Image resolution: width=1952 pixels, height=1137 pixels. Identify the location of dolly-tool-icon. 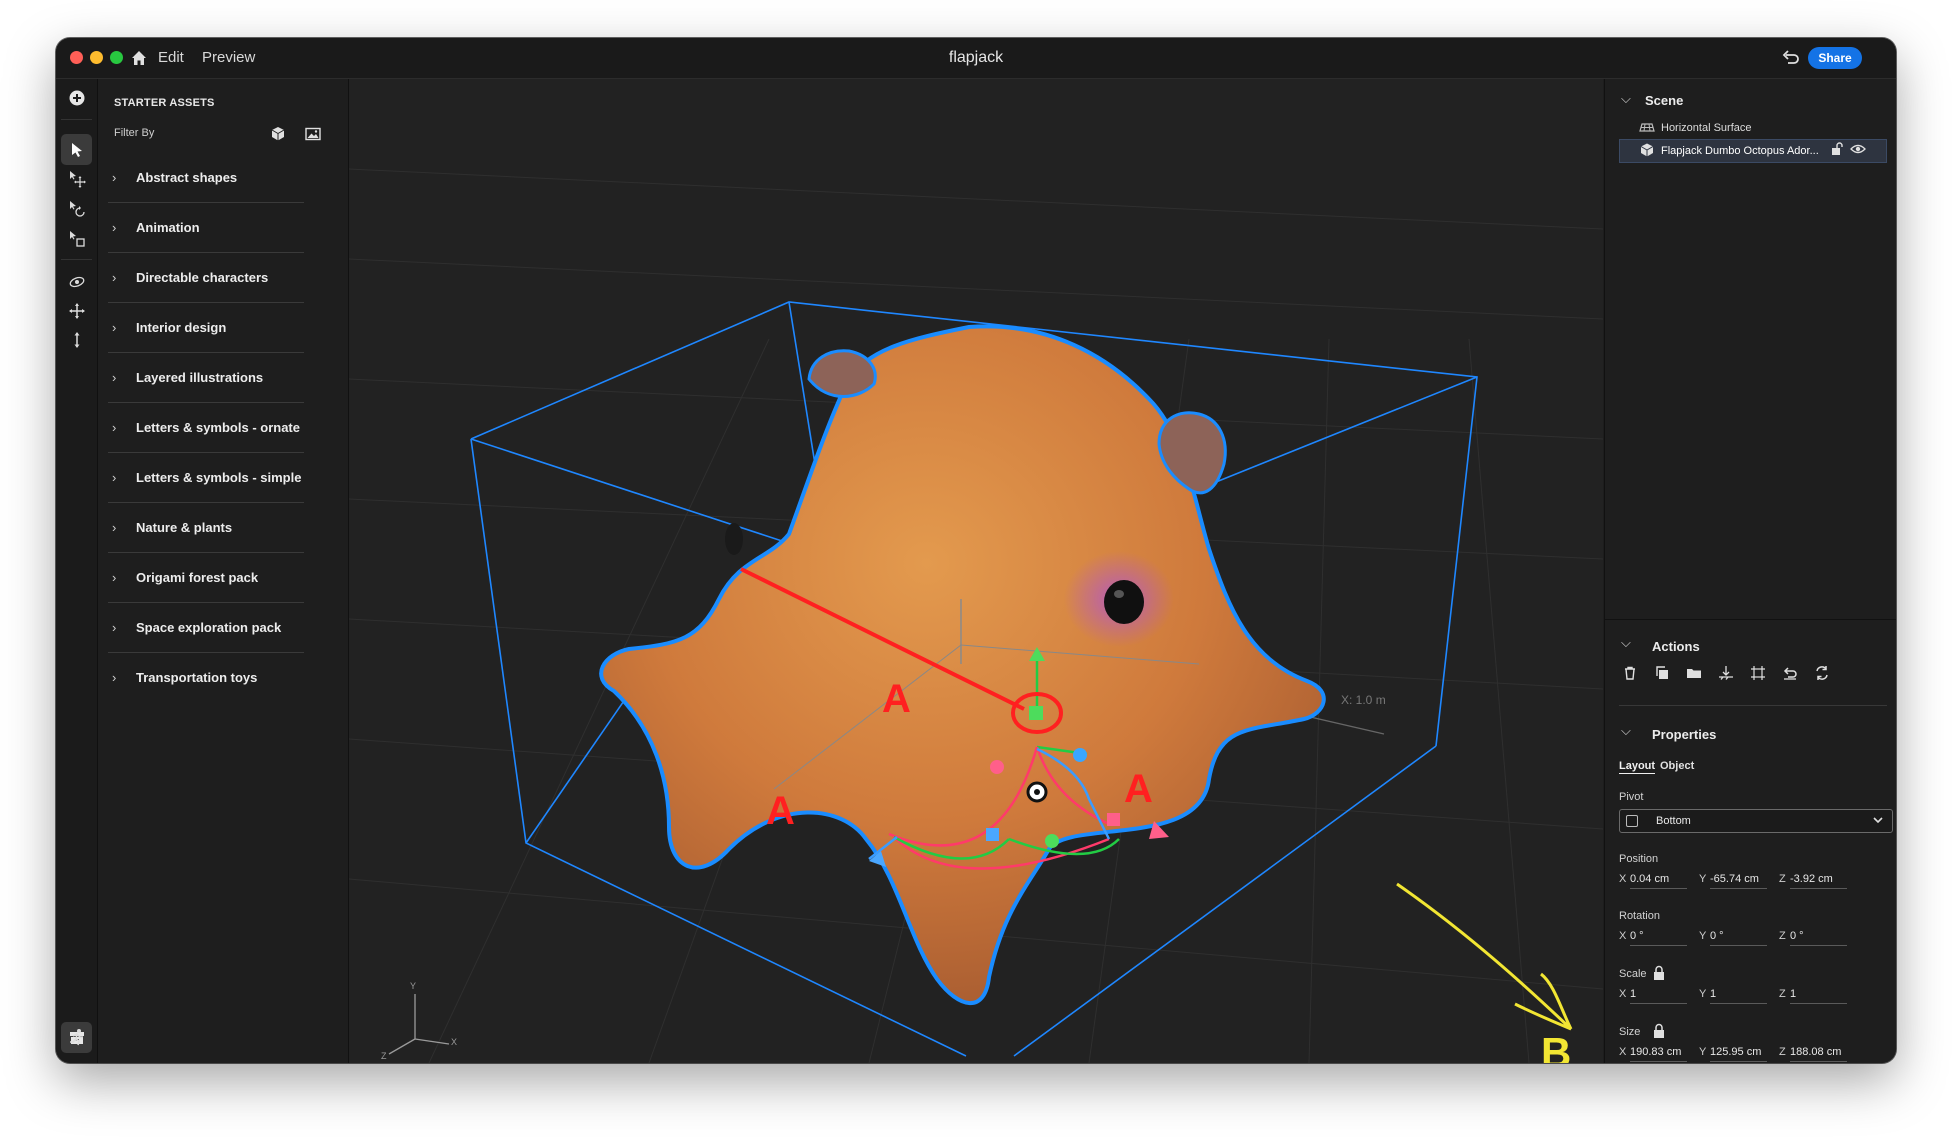
(76, 339).